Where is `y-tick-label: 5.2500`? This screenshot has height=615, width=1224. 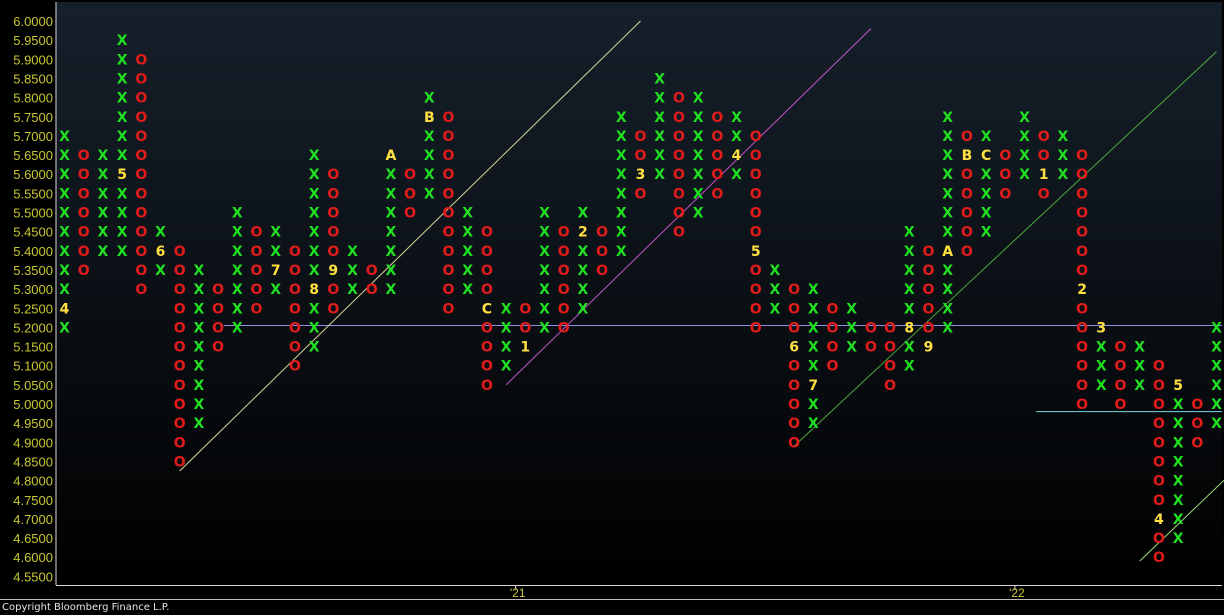
y-tick-label: 5.2500 is located at coordinates (33, 308).